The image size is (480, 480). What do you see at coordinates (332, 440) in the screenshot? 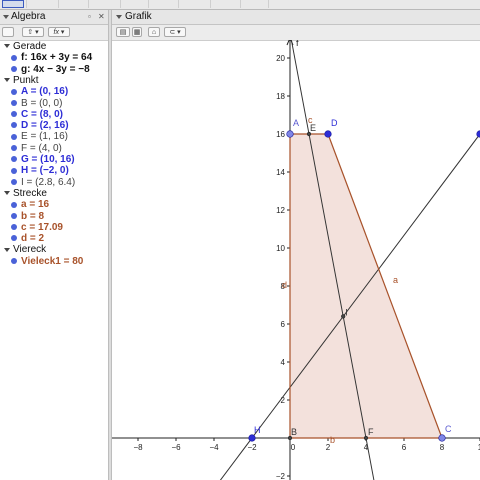
I see `segment-label-b: b` at bounding box center [332, 440].